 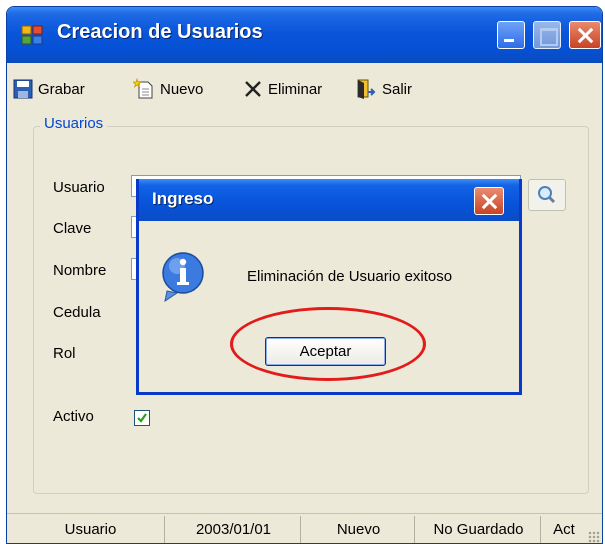 I want to click on app-icon, so click(x=32, y=35).